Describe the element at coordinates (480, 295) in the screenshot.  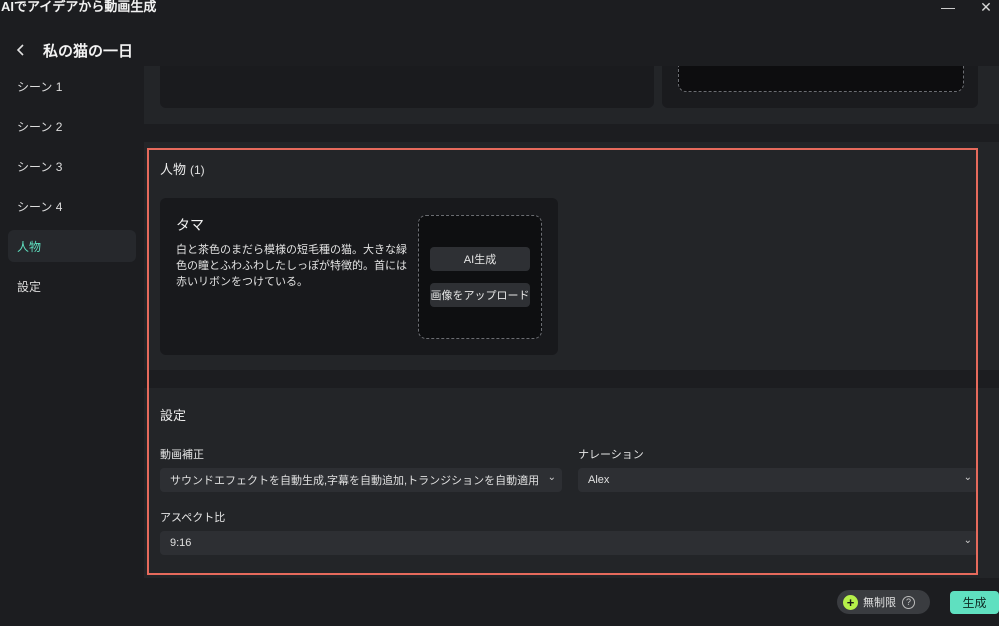
I see `upload-image-button: 画像をアップロード` at that location.